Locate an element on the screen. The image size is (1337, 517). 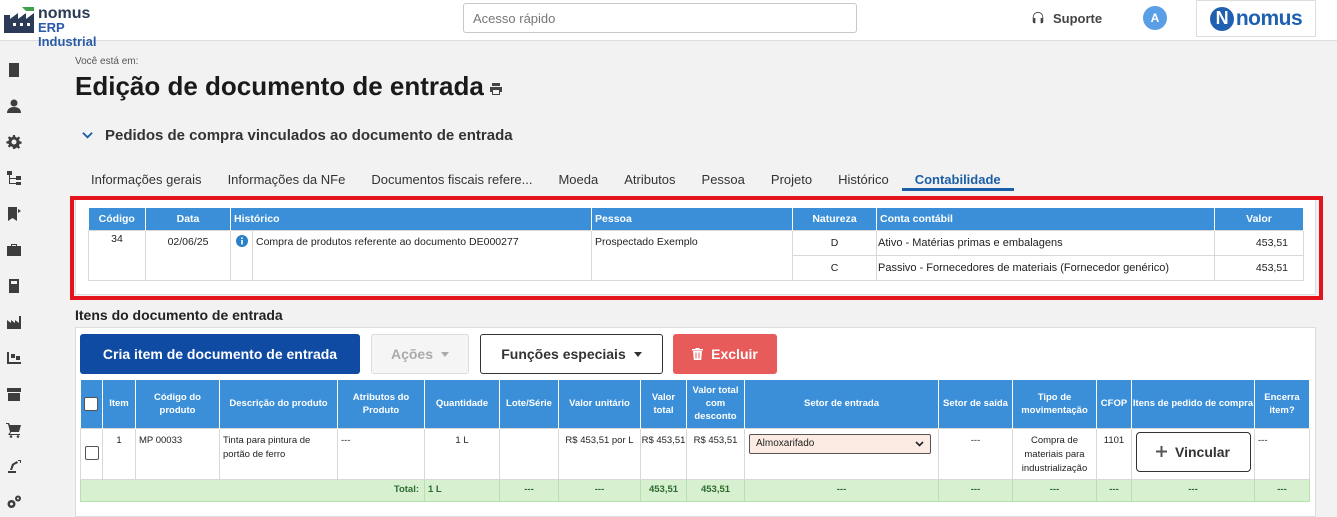
page-title: Edição de documento de entrada is located at coordinates (279, 86).